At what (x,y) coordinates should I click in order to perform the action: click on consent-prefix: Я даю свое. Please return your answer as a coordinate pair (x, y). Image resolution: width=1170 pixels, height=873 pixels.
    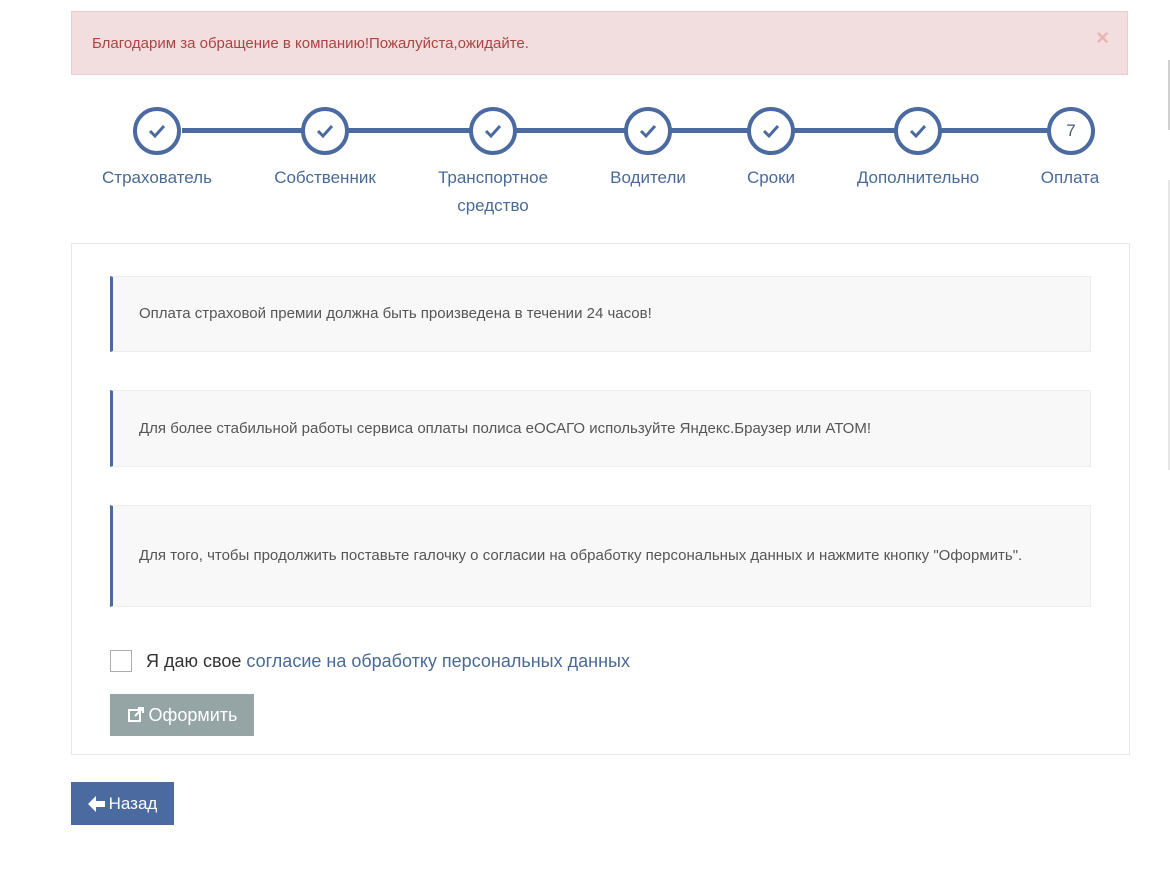
    Looking at the image, I should click on (194, 661).